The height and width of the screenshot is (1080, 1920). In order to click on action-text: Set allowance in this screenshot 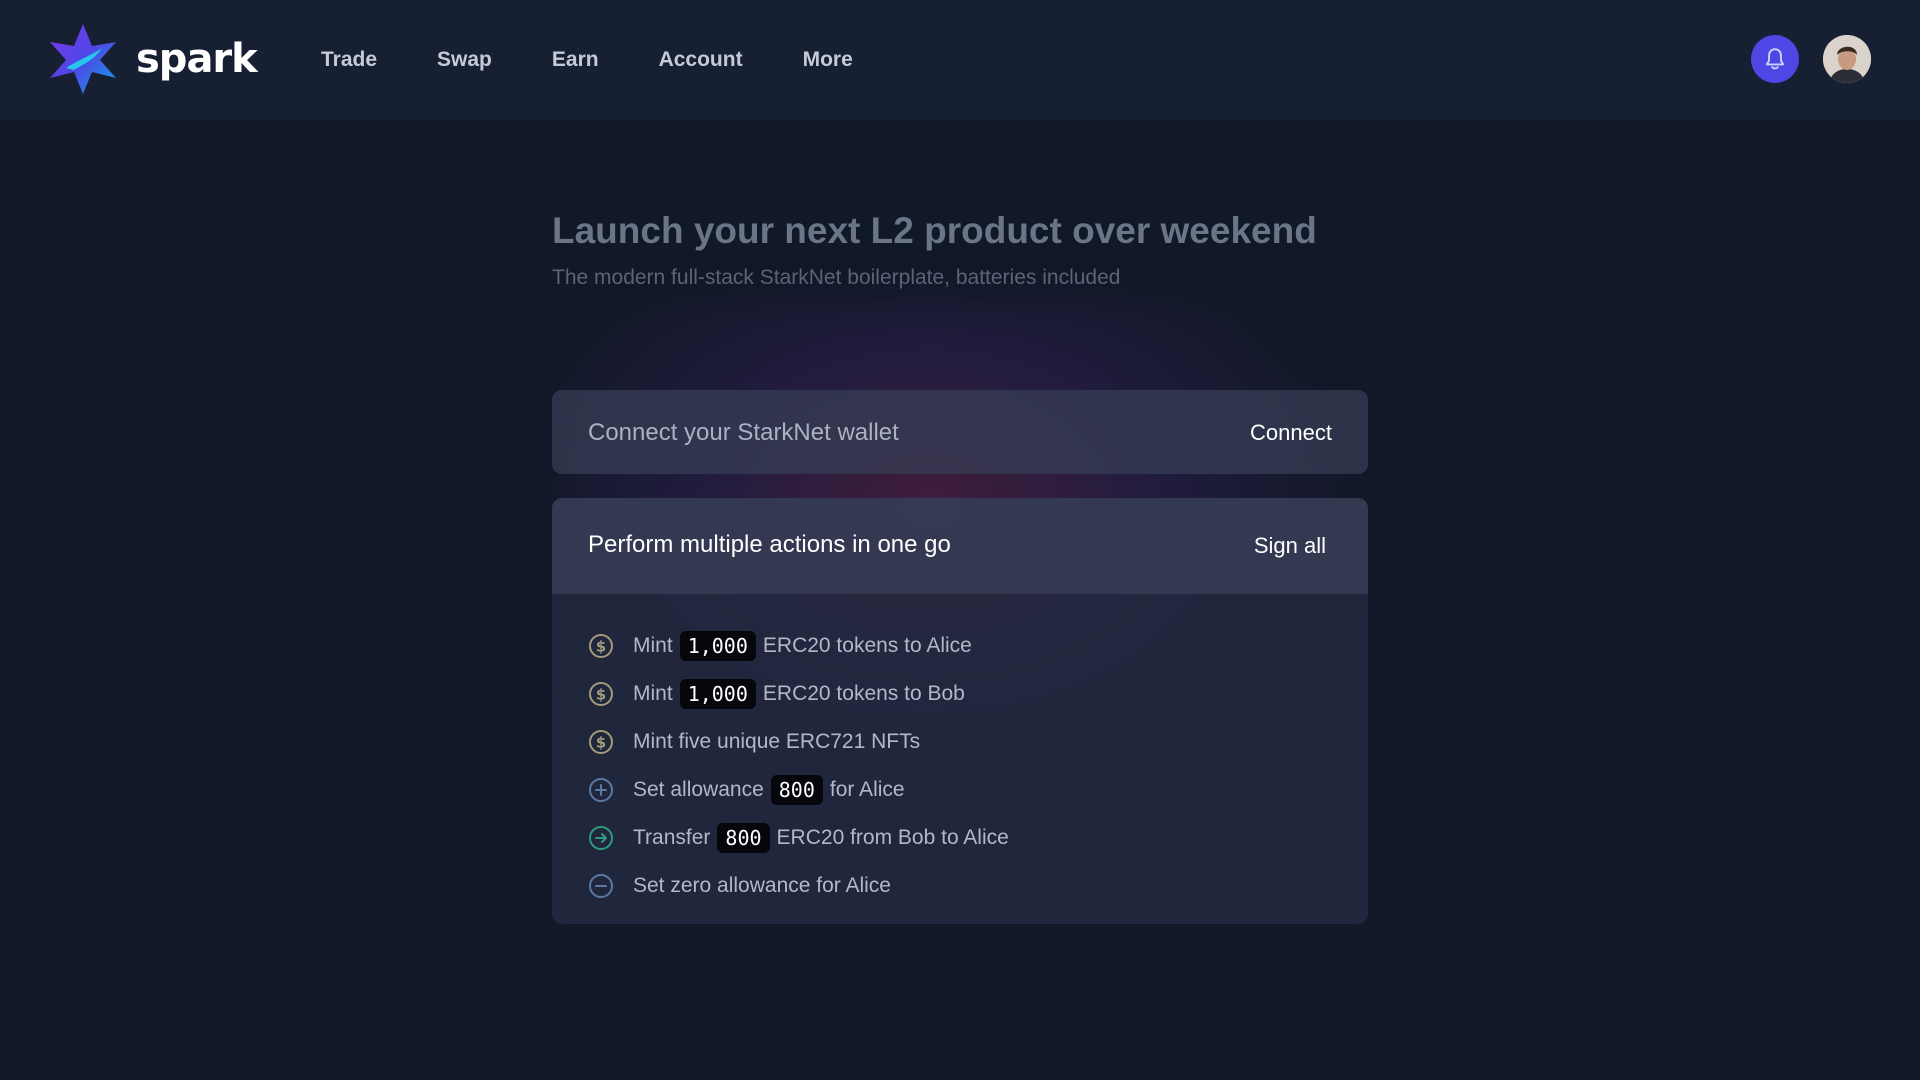, I will do `click(698, 789)`.